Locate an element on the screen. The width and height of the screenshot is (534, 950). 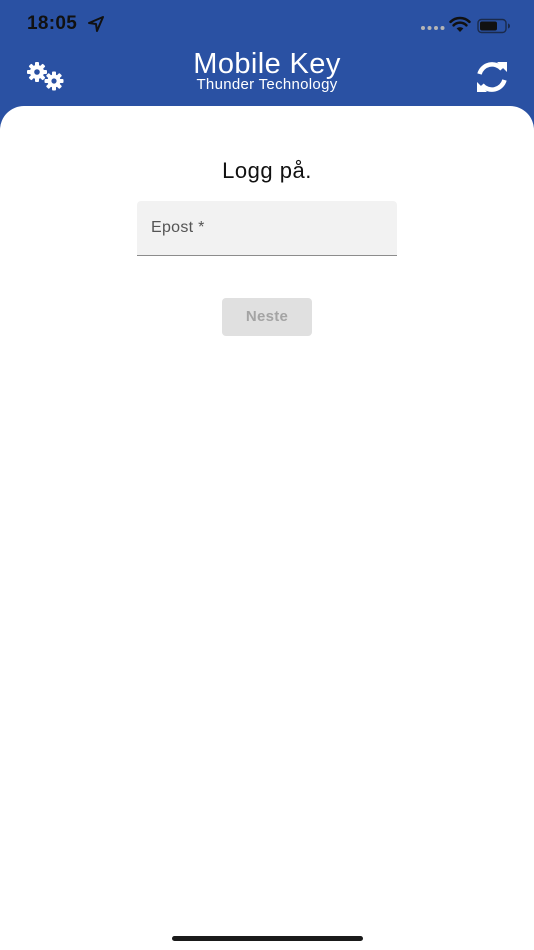
email-field: Epost * is located at coordinates (267, 228).